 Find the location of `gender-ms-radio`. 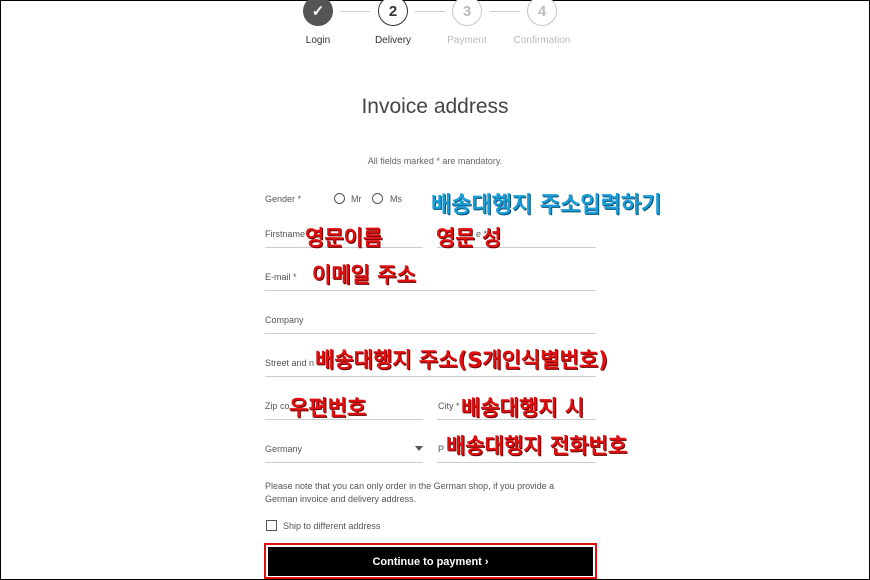

gender-ms-radio is located at coordinates (377, 198).